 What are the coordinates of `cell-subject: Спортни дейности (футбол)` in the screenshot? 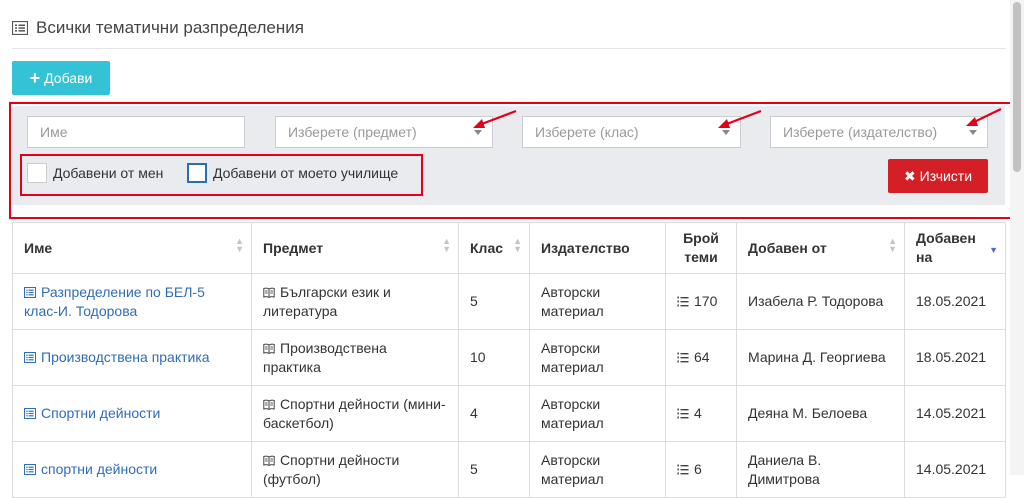 It's located at (355, 469).